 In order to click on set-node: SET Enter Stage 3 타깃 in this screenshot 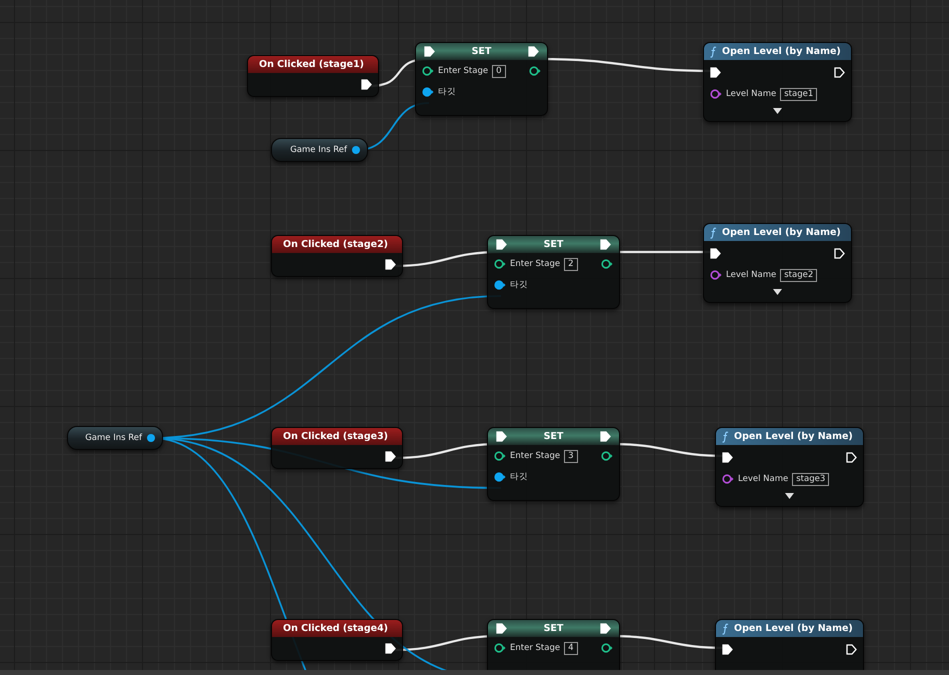, I will do `click(553, 464)`.